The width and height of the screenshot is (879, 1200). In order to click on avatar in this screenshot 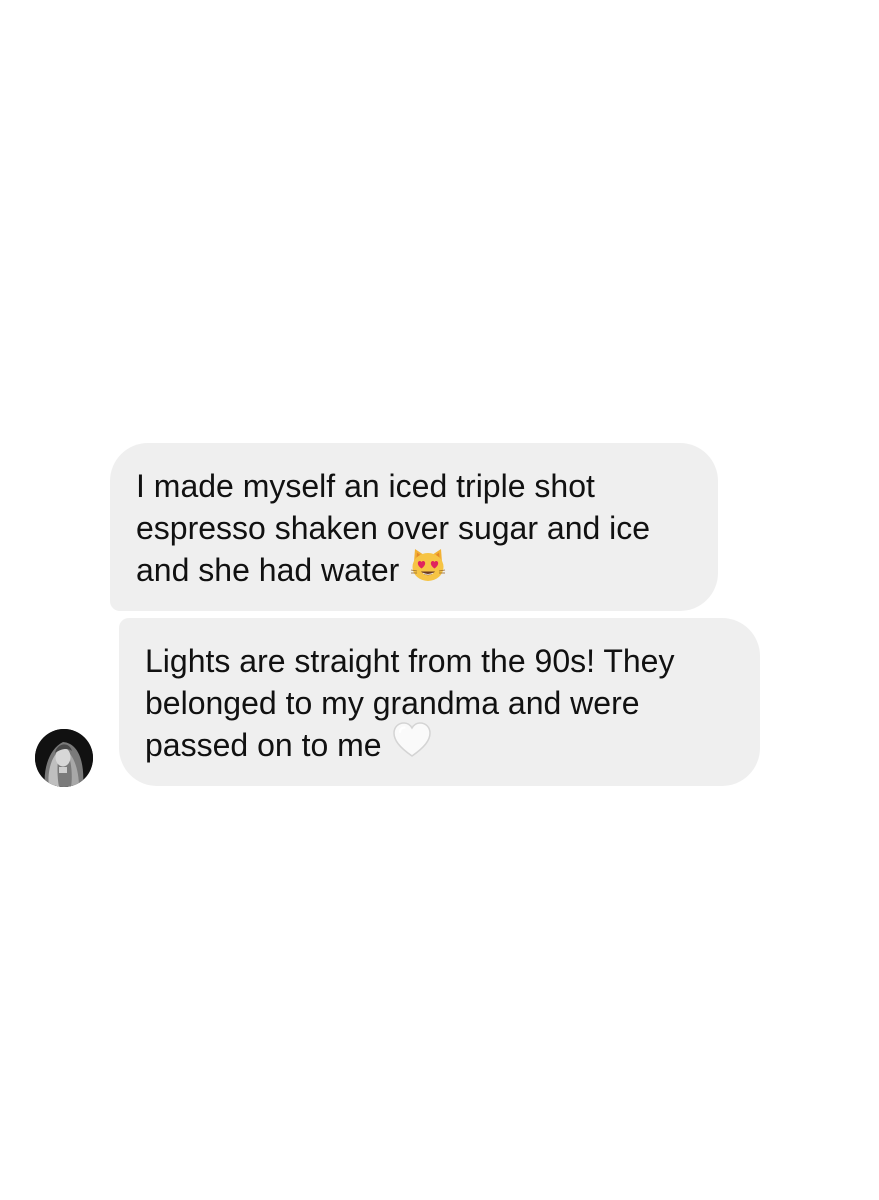, I will do `click(64, 758)`.